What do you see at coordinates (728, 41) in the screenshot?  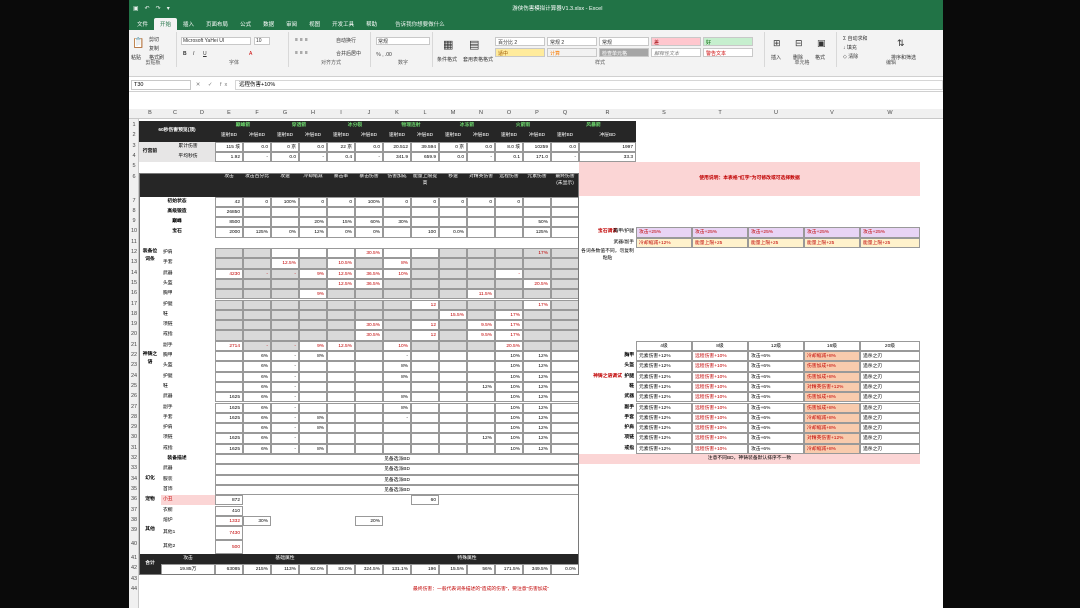 I see `style-good: 好` at bounding box center [728, 41].